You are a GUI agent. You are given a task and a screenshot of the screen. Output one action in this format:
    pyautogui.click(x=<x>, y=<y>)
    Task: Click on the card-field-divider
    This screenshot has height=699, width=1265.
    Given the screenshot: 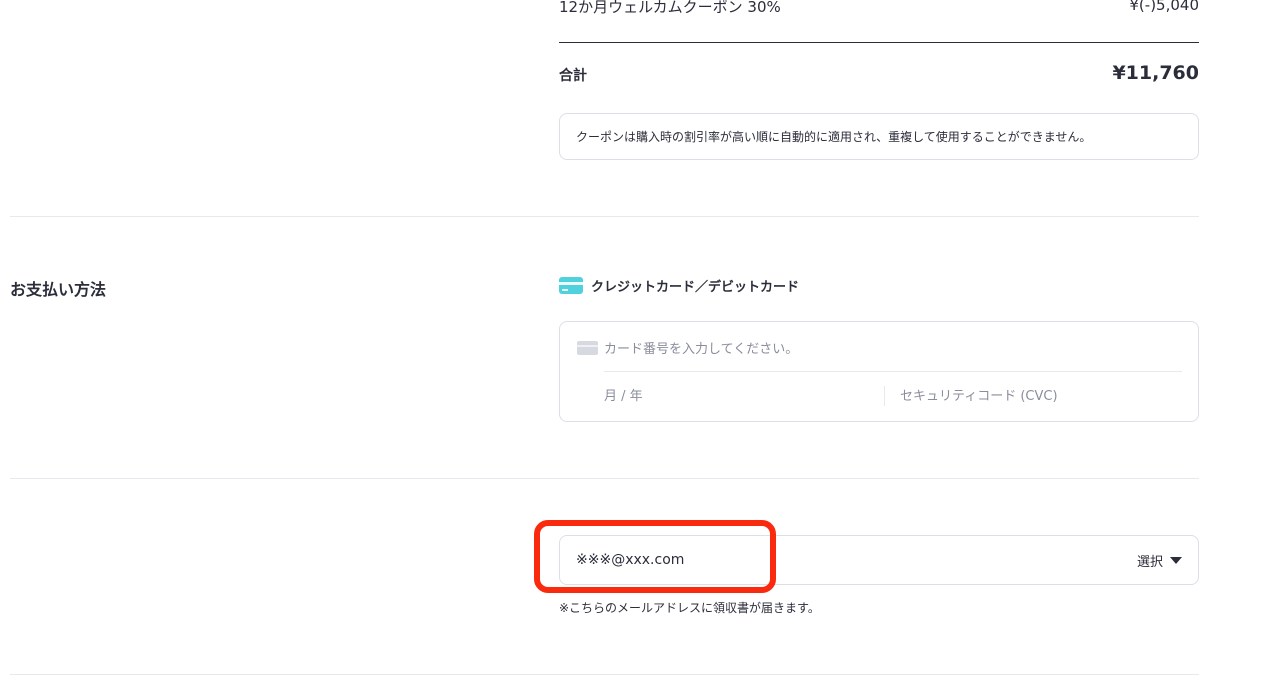 What is the action you would take?
    pyautogui.click(x=884, y=396)
    